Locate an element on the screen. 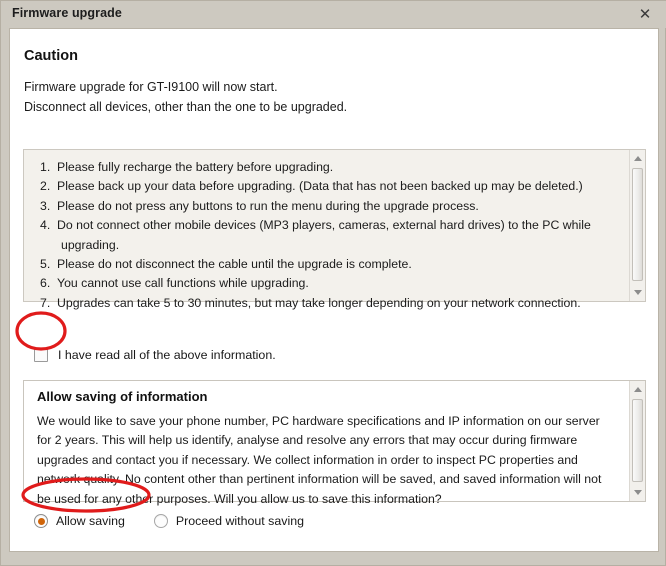 The height and width of the screenshot is (566, 666). saving-radio-group: Allow saving Proceed without saving is located at coordinates (169, 521).